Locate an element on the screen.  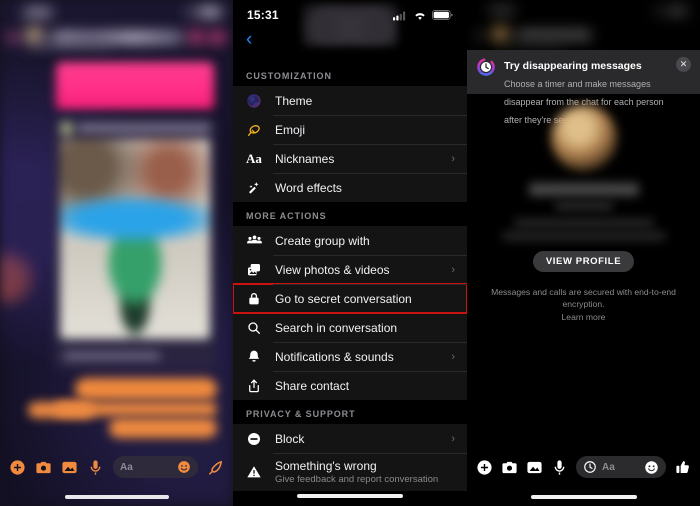
menu-item-word-effects: Word effects is located at coordinates (350, 187).